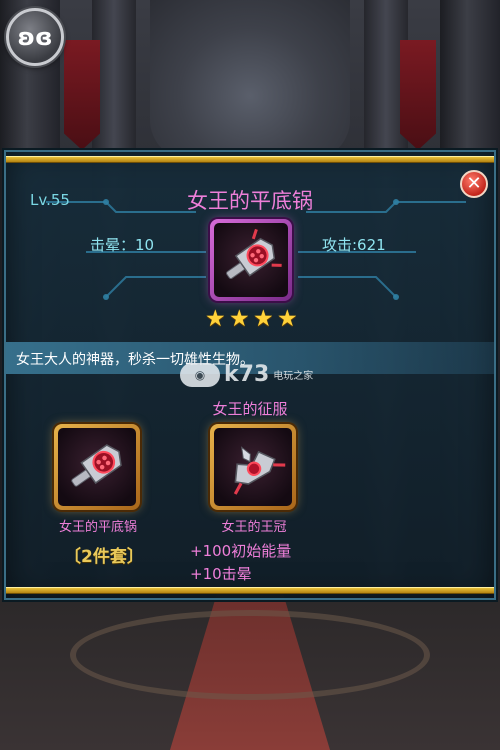  I want to click on item-icon-frame, so click(251, 260).